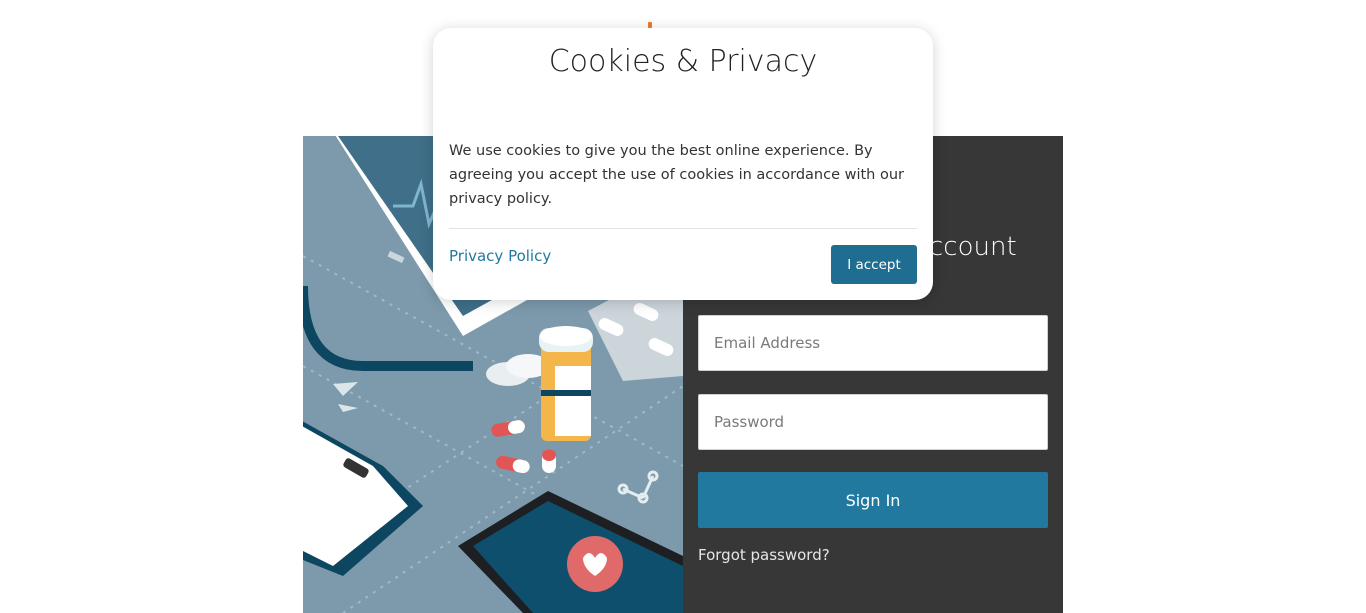  Describe the element at coordinates (363, 498) in the screenshot. I see `clipboard-graphic` at that location.